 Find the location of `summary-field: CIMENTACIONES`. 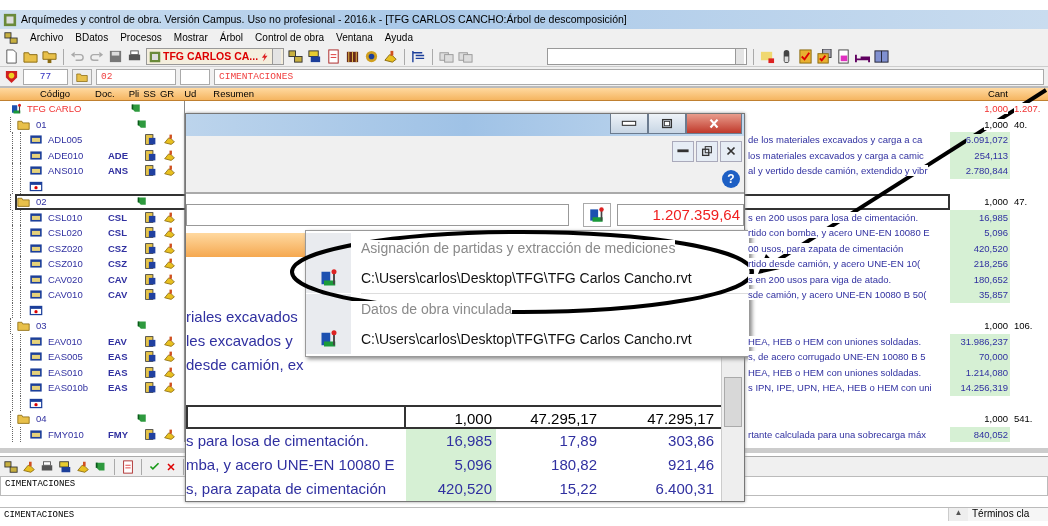

summary-field: CIMENTACIONES is located at coordinates (629, 76).